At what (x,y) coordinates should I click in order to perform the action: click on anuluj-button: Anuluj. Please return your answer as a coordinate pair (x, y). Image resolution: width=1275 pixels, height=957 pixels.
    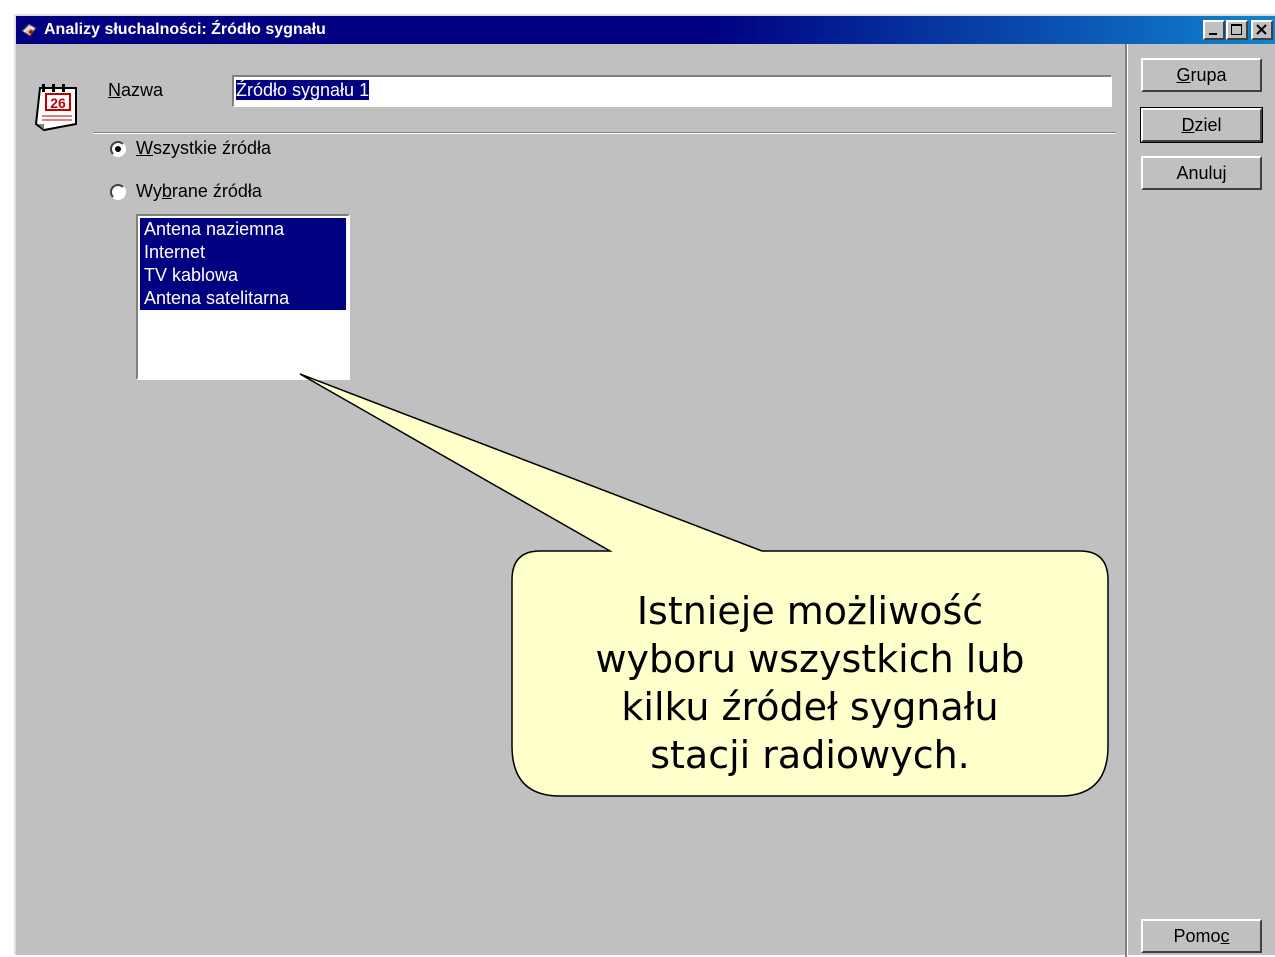
    Looking at the image, I should click on (1201, 173).